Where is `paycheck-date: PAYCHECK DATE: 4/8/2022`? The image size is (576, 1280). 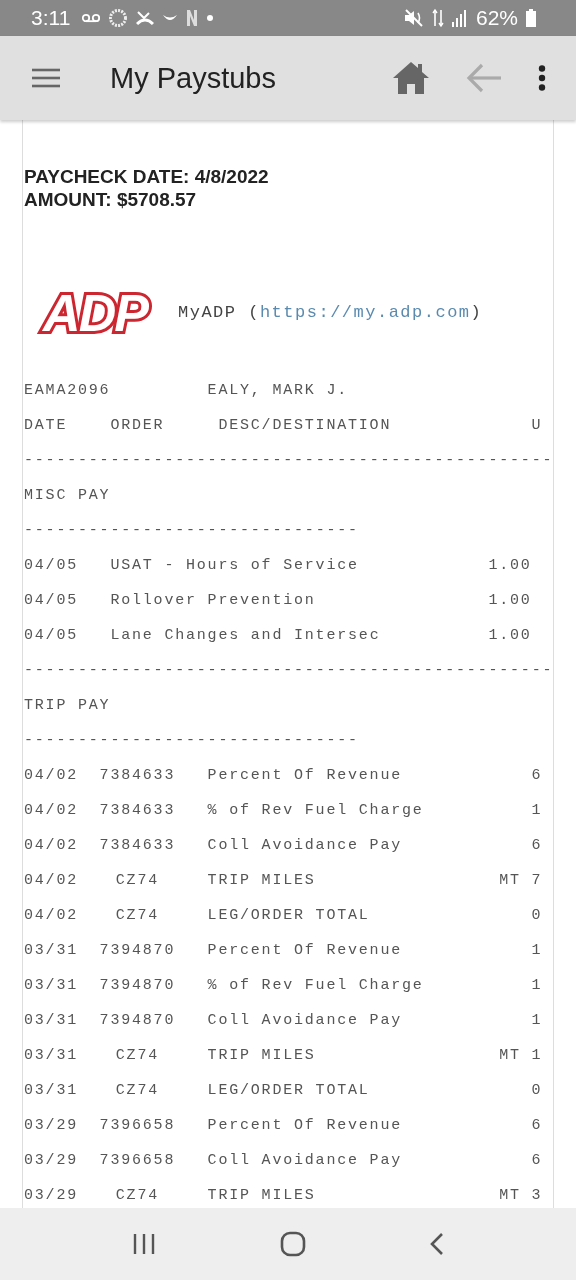
paycheck-date: PAYCHECK DATE: 4/8/2022 is located at coordinates (146, 176).